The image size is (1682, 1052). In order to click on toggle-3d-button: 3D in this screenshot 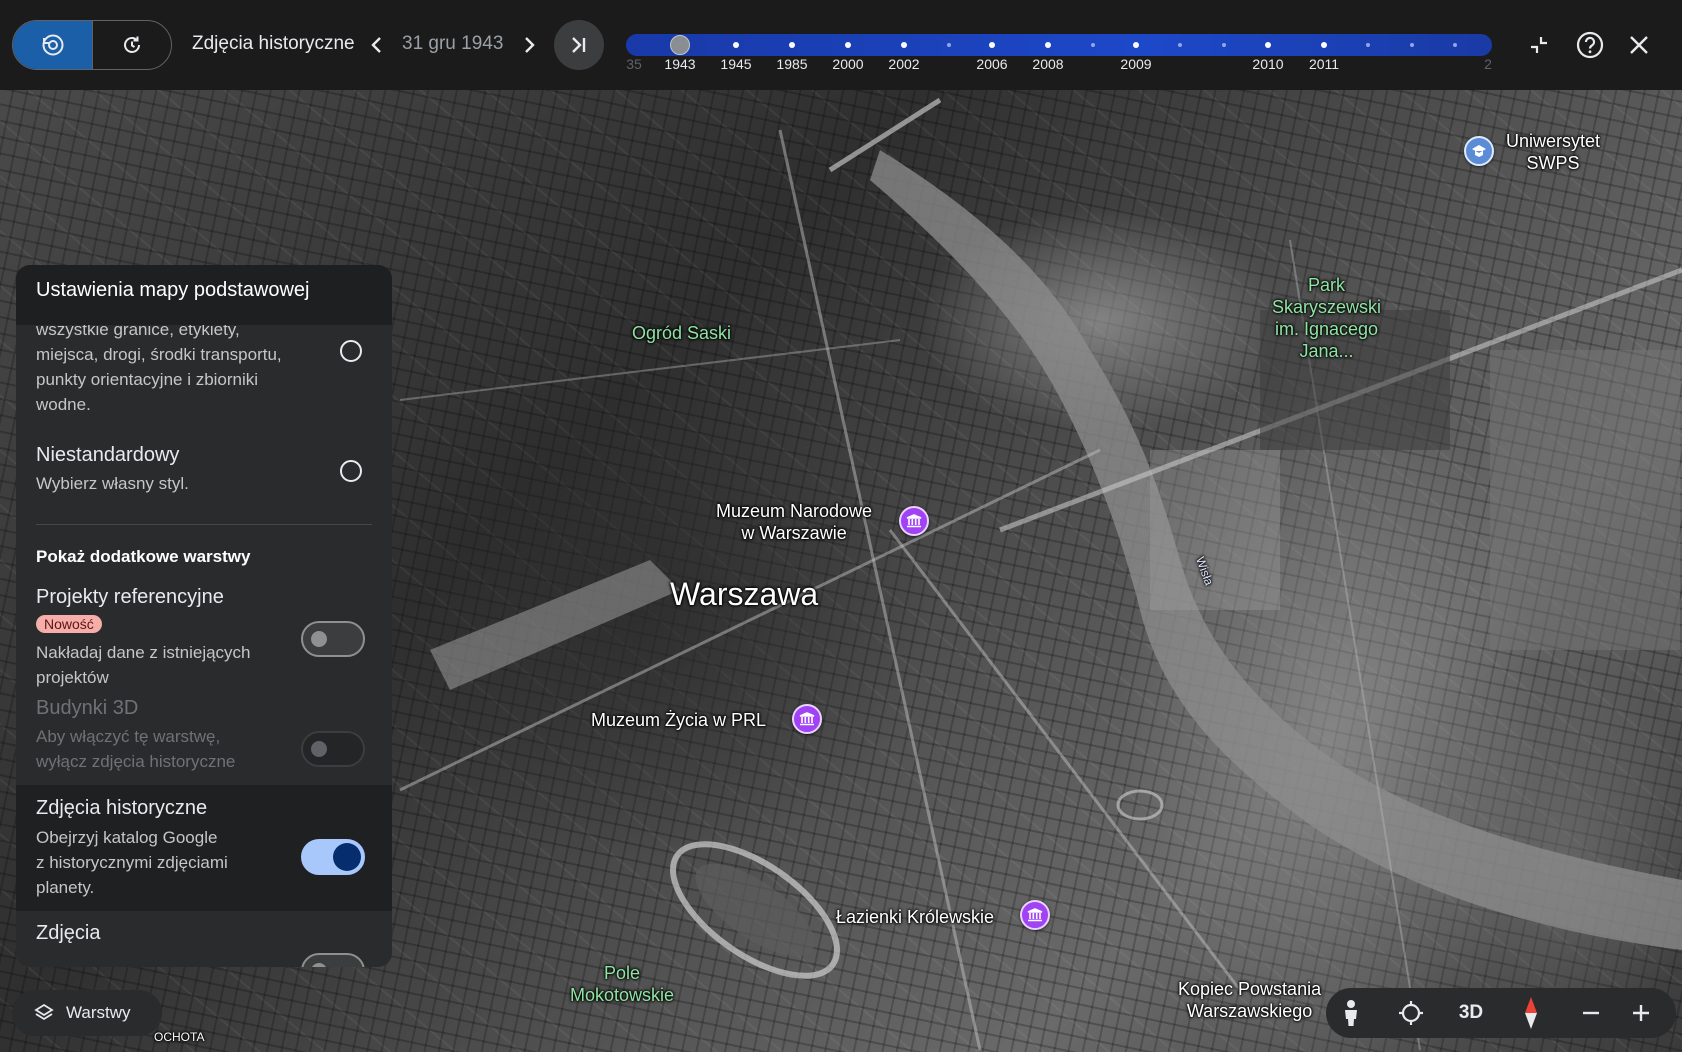, I will do `click(1471, 1013)`.